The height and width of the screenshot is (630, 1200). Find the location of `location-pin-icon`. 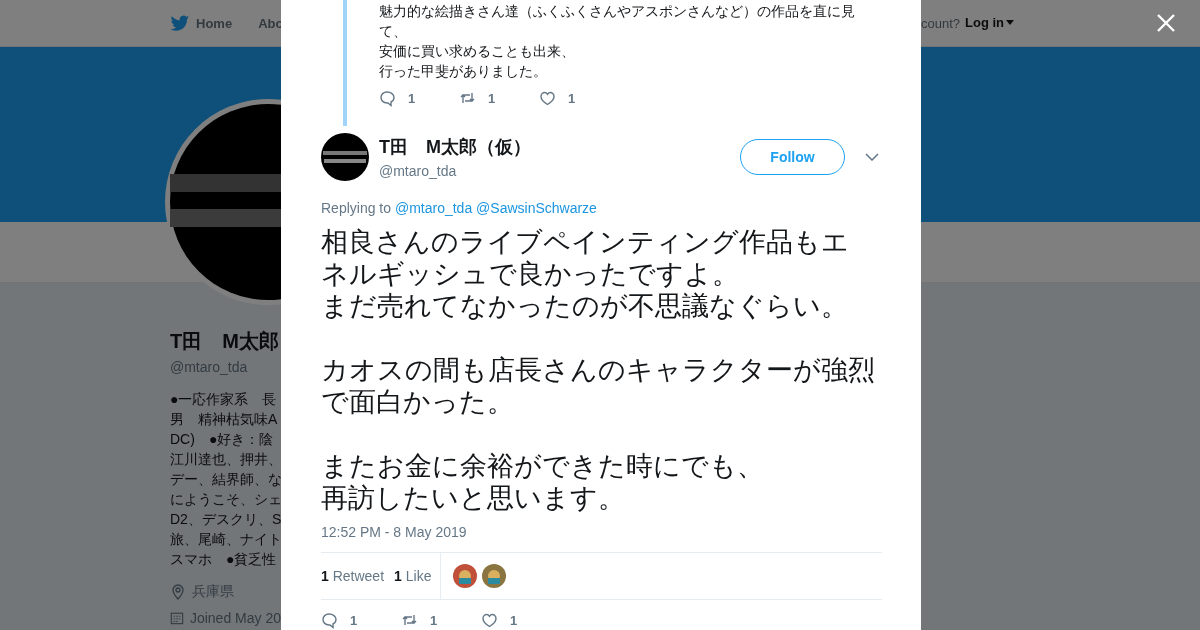

location-pin-icon is located at coordinates (178, 592).